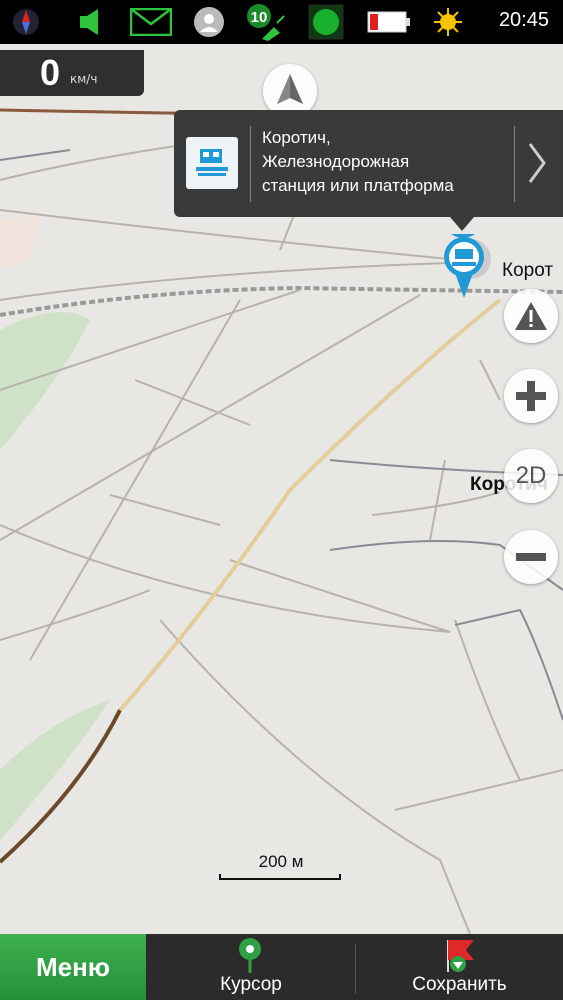  I want to click on cursor-label: Курсор, so click(251, 984).